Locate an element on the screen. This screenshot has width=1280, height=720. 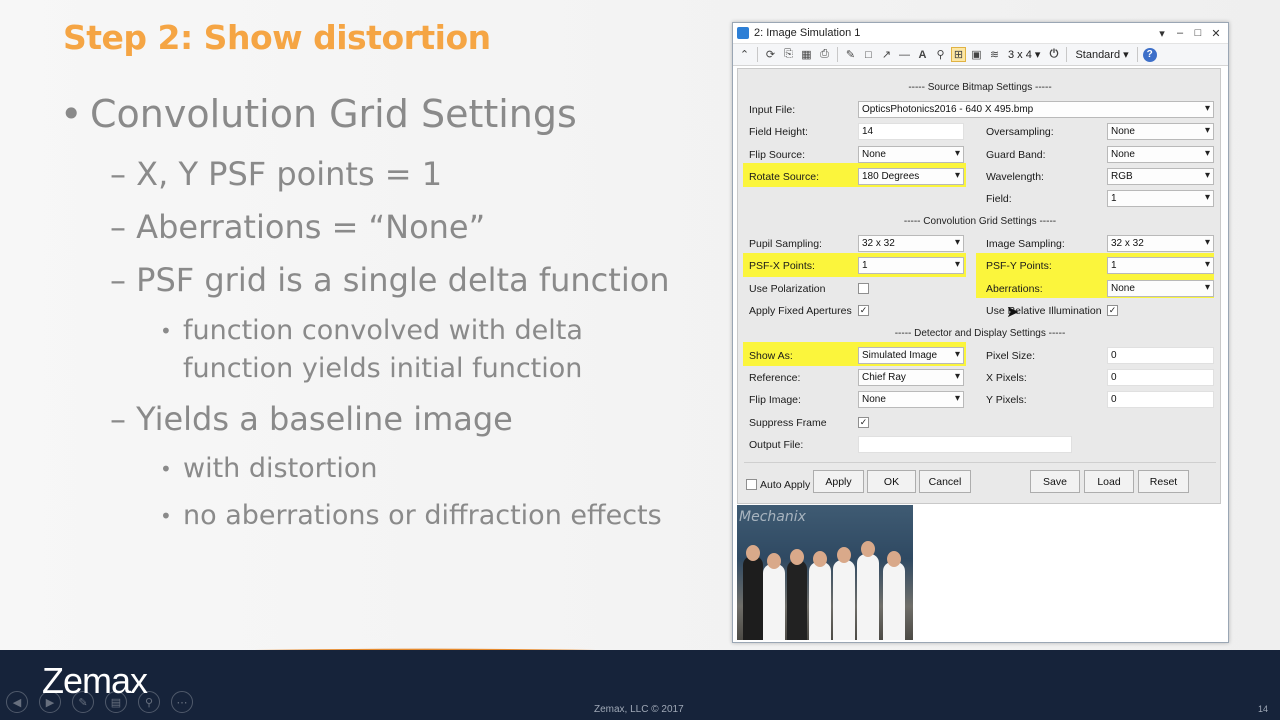
page-number: 14 is located at coordinates (1263, 709).